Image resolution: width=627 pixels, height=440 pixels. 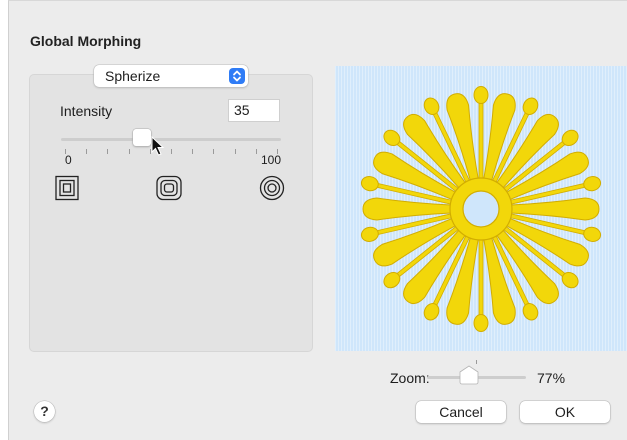 What do you see at coordinates (237, 76) in the screenshot?
I see `chevron-updown-icon` at bounding box center [237, 76].